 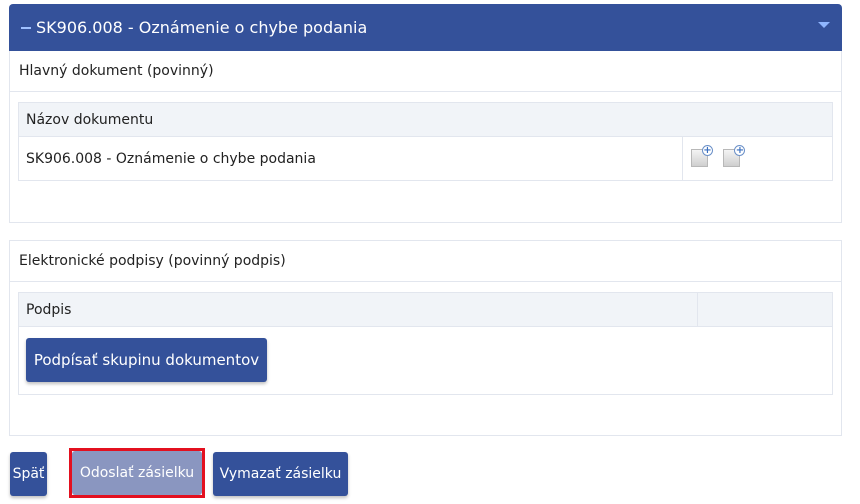 What do you see at coordinates (137, 473) in the screenshot?
I see `send-button: Odoslať zásielku` at bounding box center [137, 473].